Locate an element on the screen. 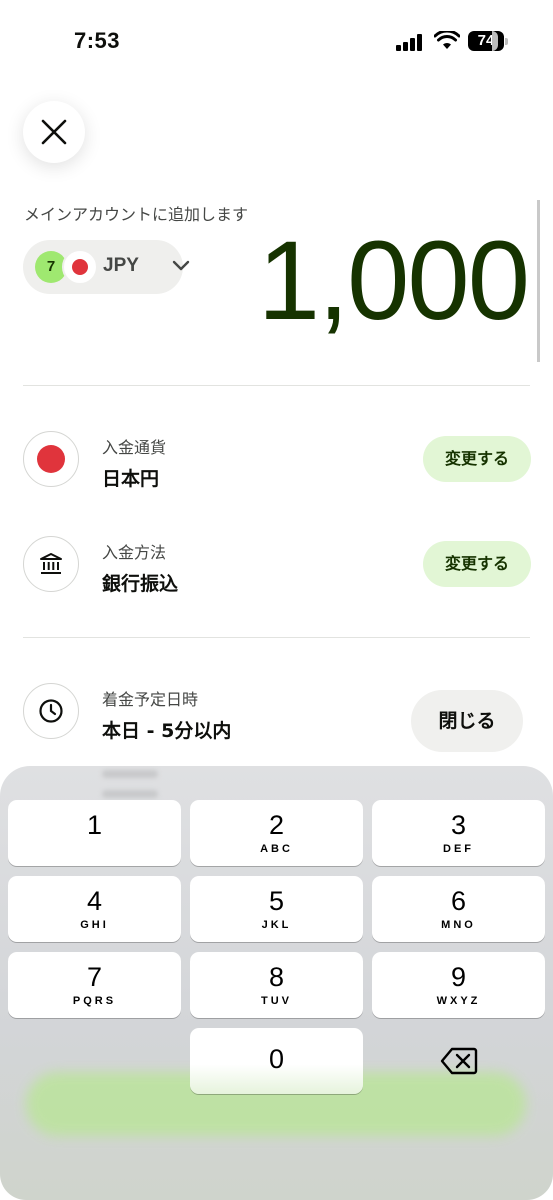 This screenshot has width=553, height=1200. backspace-button is located at coordinates (458, 1061).